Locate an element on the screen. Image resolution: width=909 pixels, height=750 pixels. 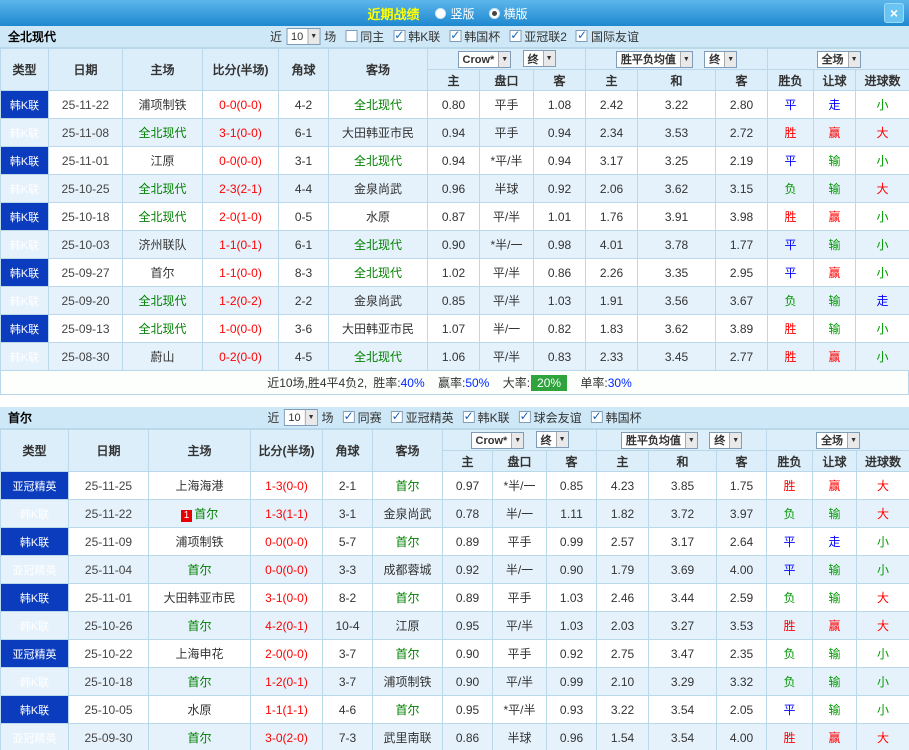
filter-checkbox-item: 亚冠精英 is located at coordinates (418, 417).